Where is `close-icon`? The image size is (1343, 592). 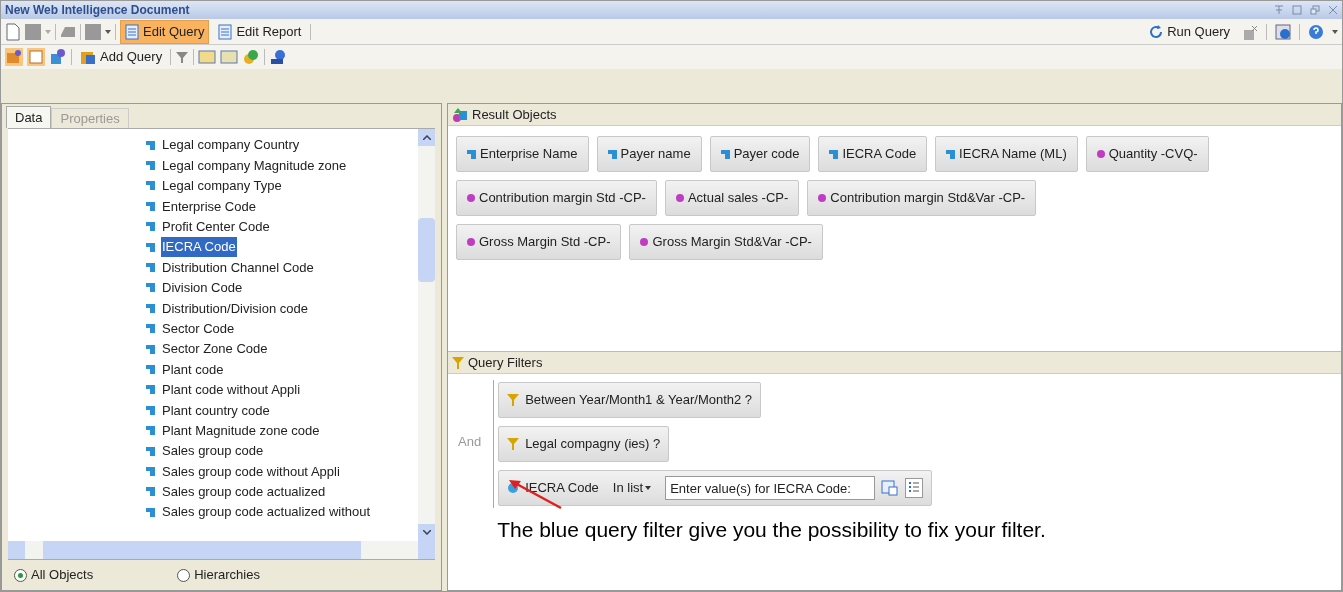 close-icon is located at coordinates (1333, 10).